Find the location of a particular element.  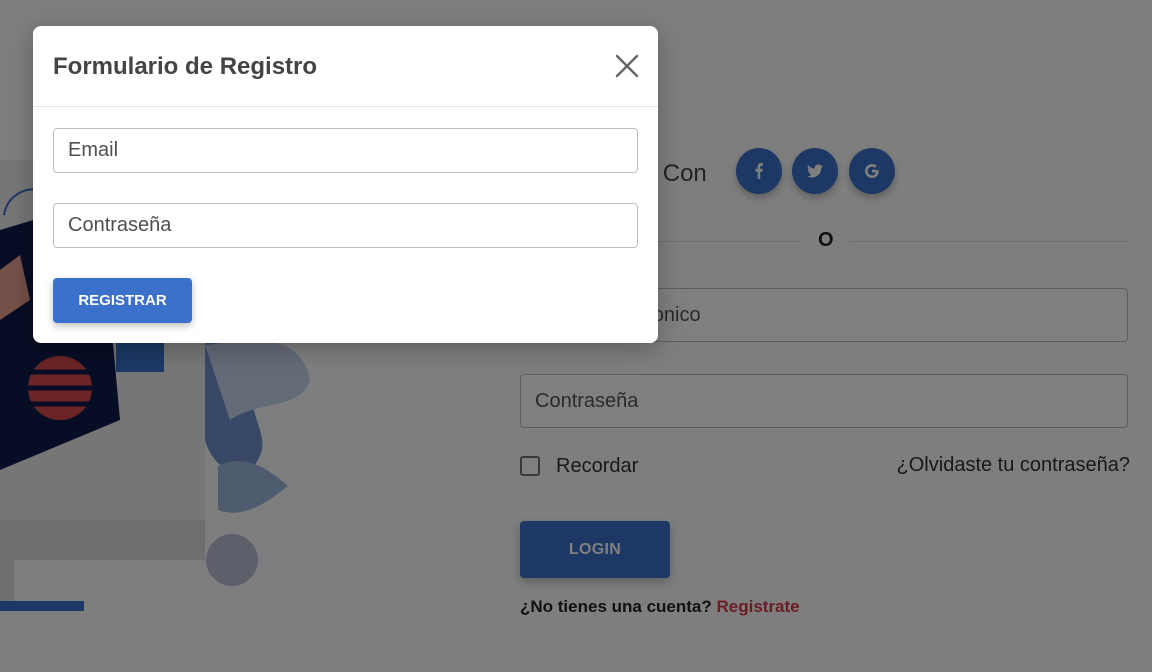

register-email-input is located at coordinates (345, 150).